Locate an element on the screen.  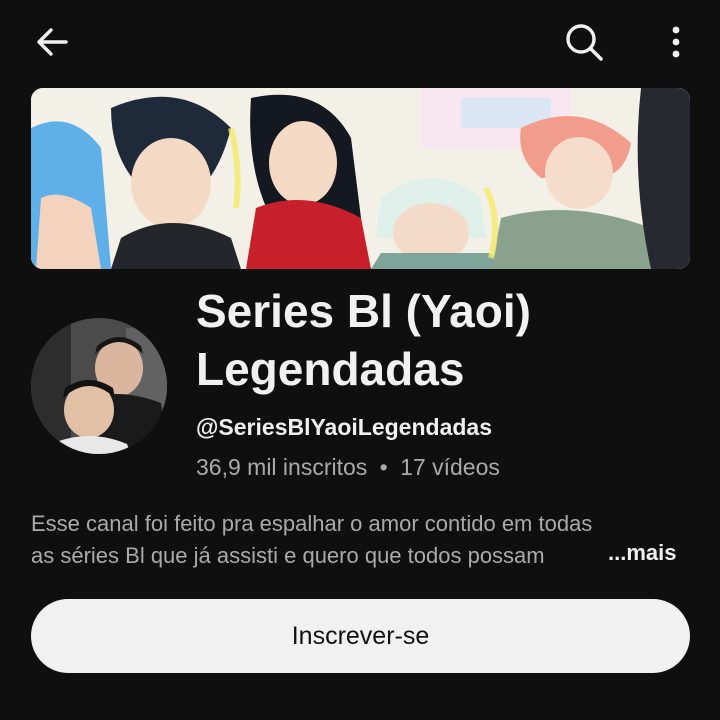
avatar-photo is located at coordinates (99, 386).